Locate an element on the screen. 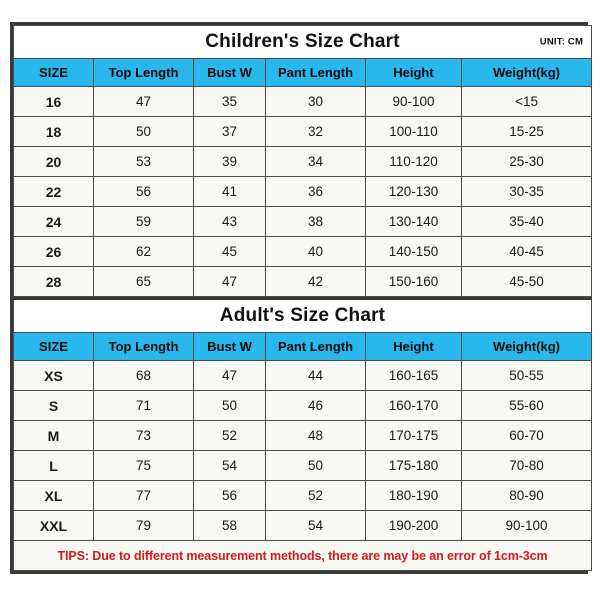  cell-weight: 90-100 is located at coordinates (526, 525).